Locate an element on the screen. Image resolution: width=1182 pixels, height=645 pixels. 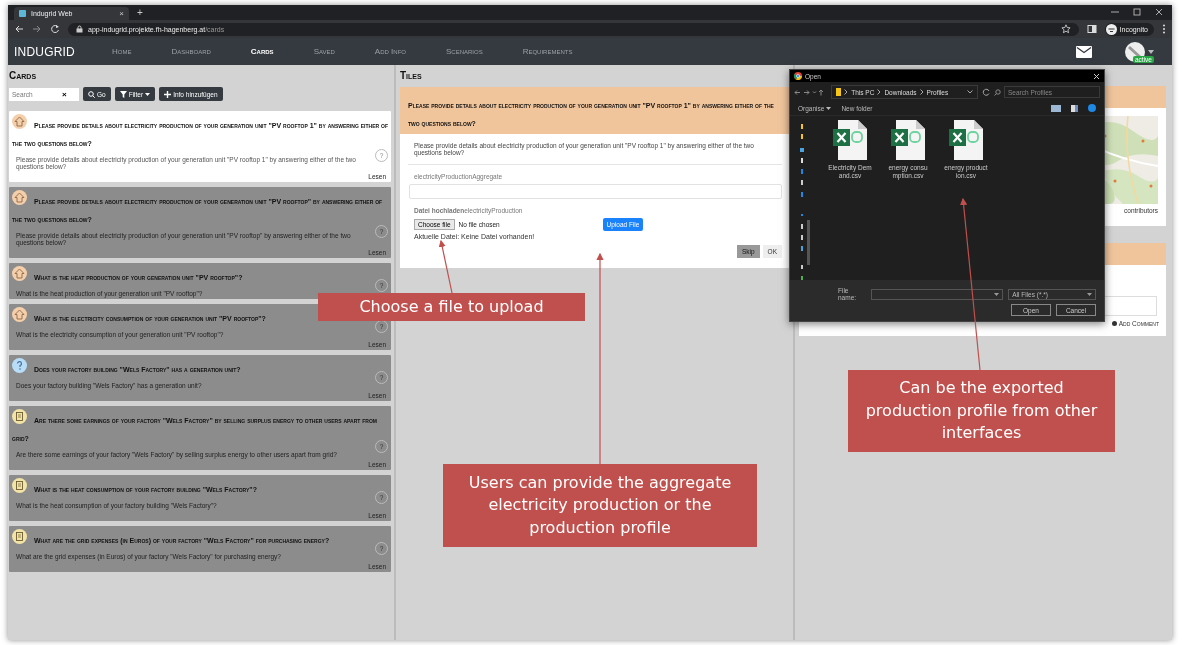
browser-logo-icon is located at coordinates (798, 76).